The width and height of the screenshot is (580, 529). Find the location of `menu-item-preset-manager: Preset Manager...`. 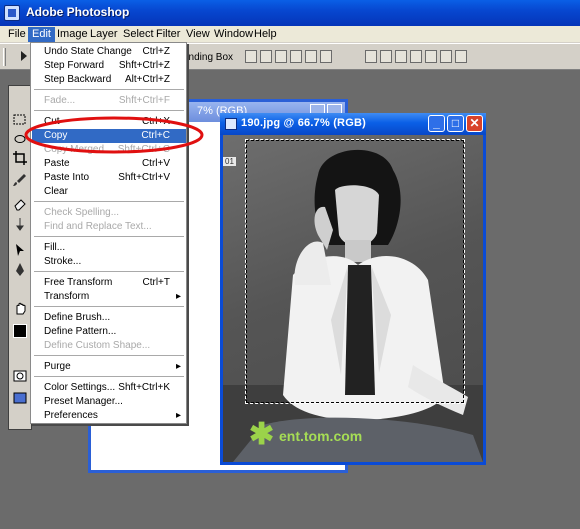

menu-item-preset-manager: Preset Manager... is located at coordinates (109, 402).